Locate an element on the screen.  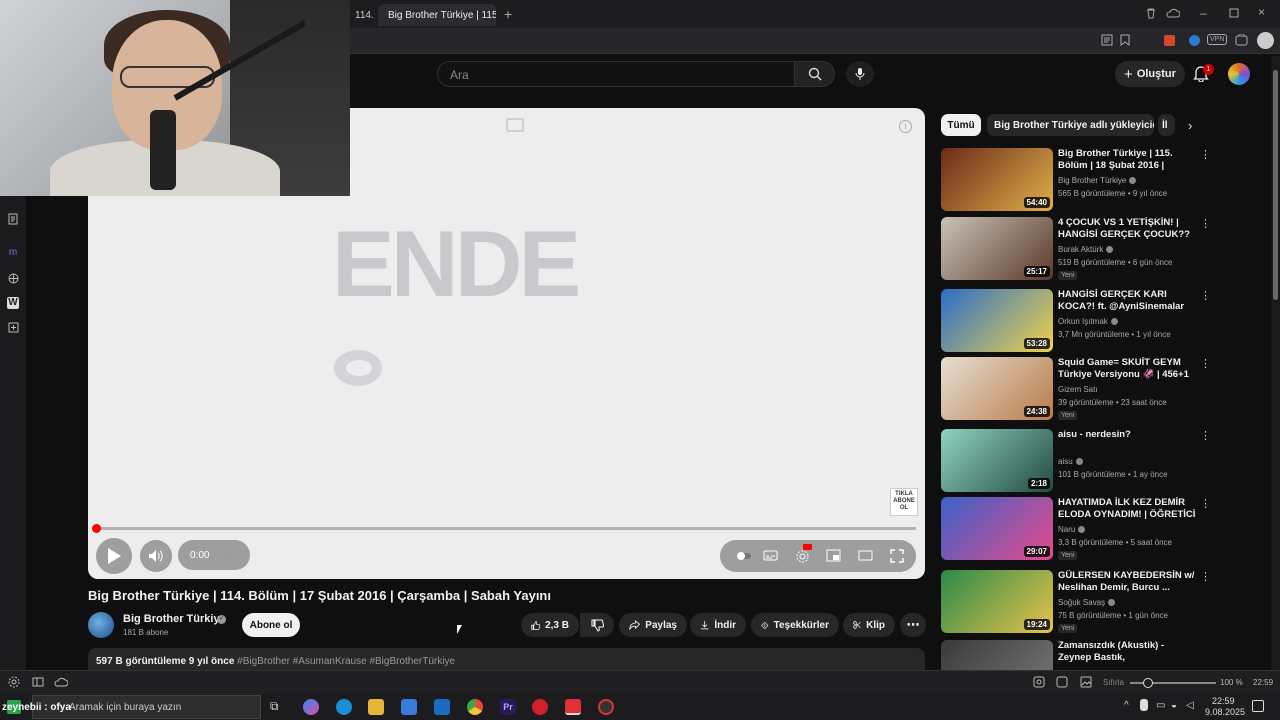
account-avatar is located at coordinates (1239, 74).